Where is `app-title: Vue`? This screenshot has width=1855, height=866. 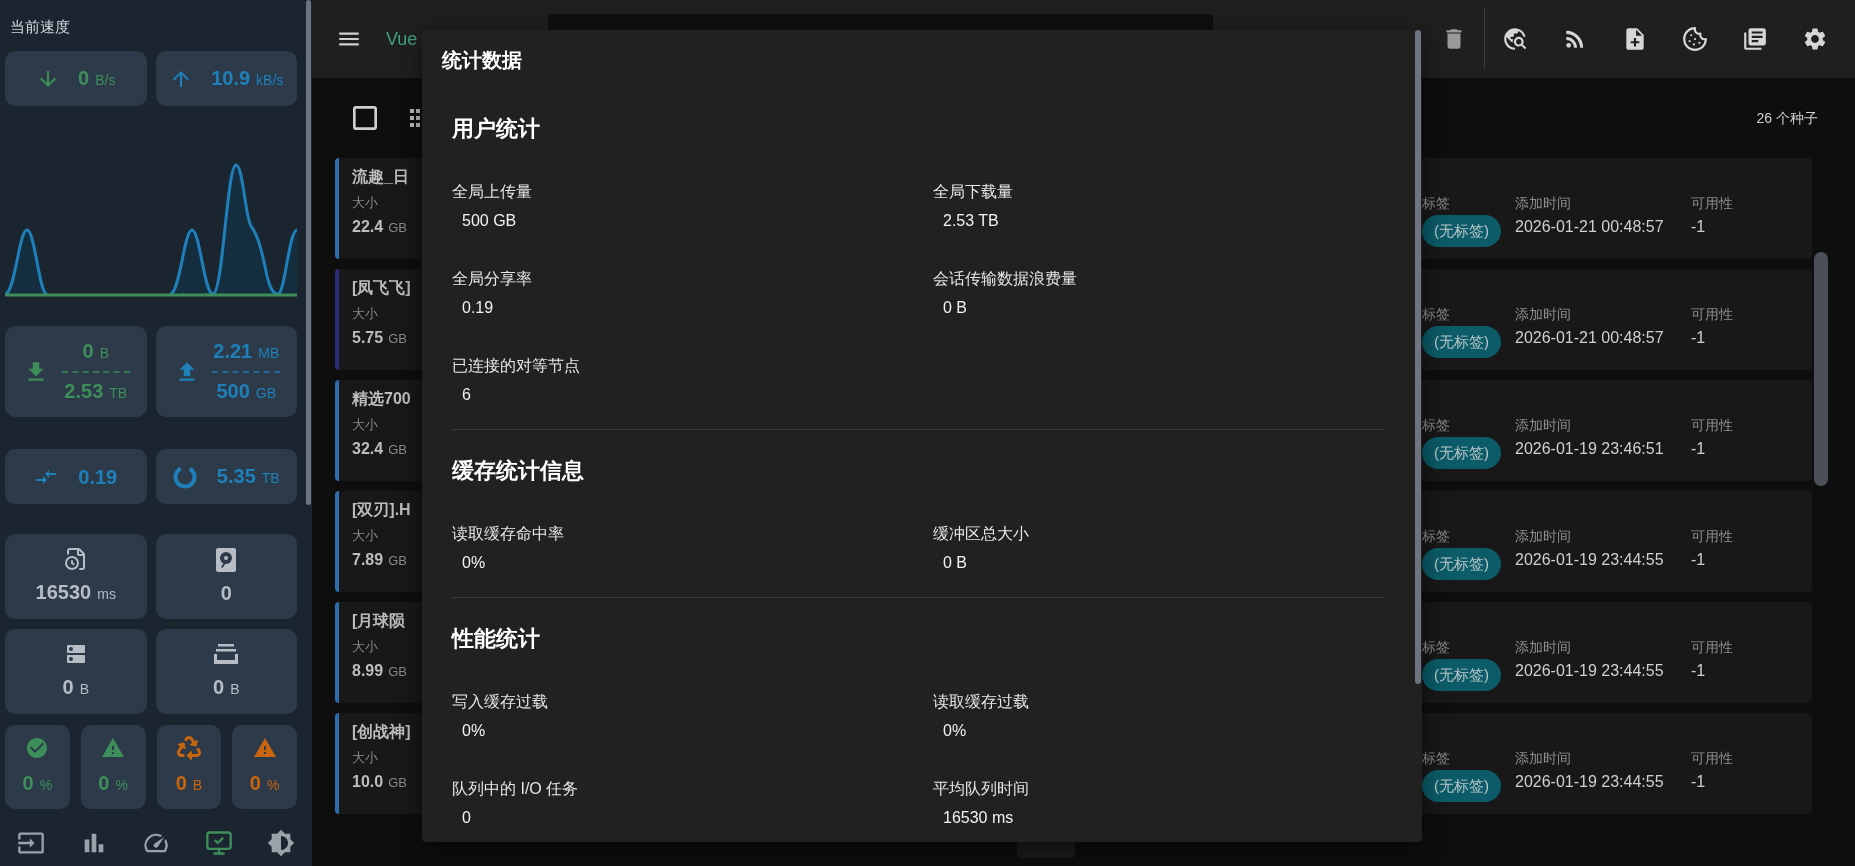 app-title: Vue is located at coordinates (402, 39).